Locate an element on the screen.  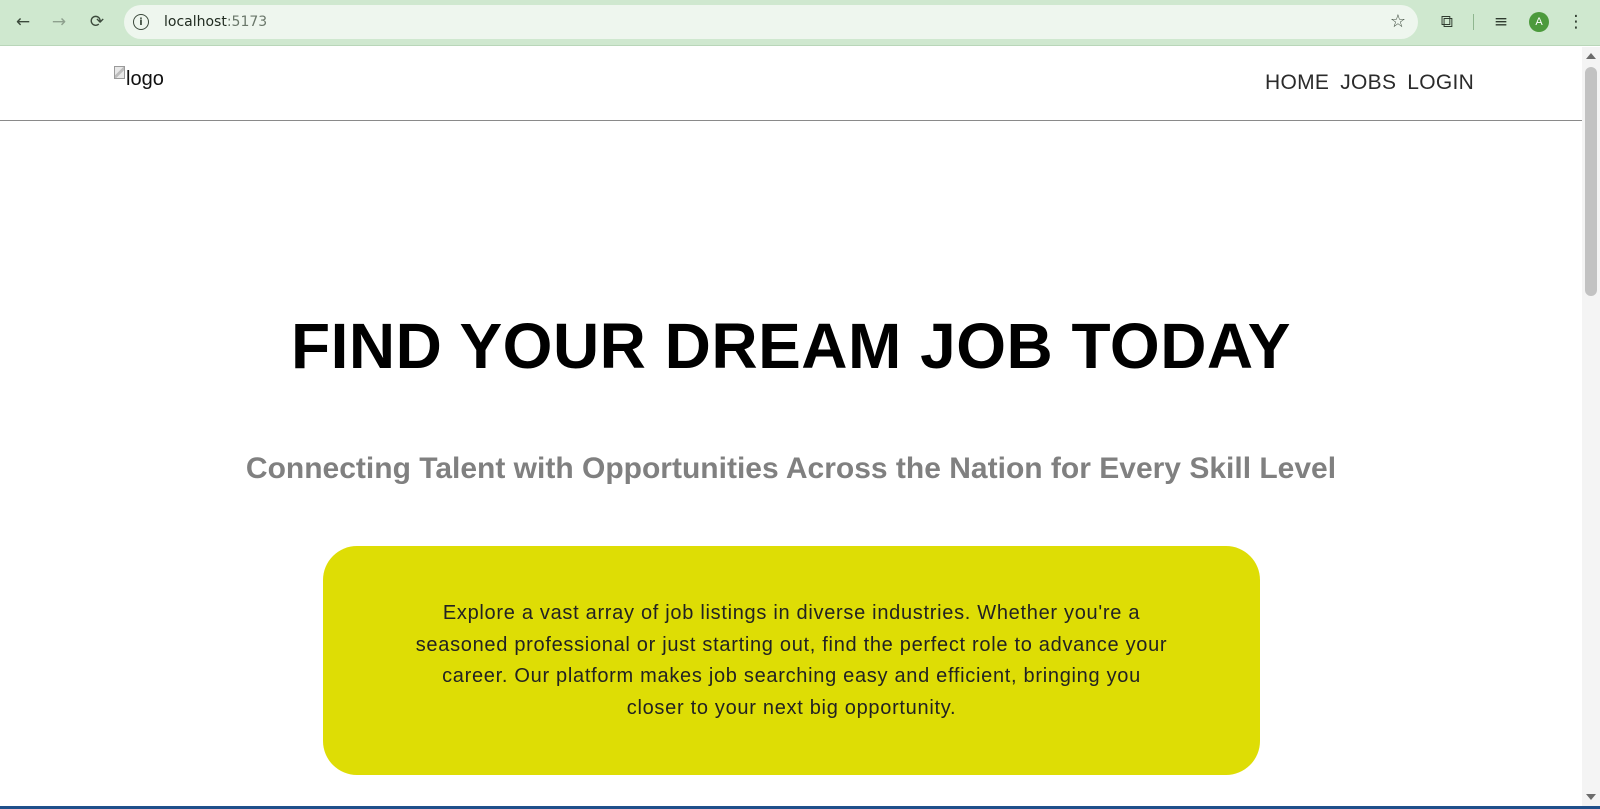
media-controls-icon: ≡ is located at coordinates (1501, 22).